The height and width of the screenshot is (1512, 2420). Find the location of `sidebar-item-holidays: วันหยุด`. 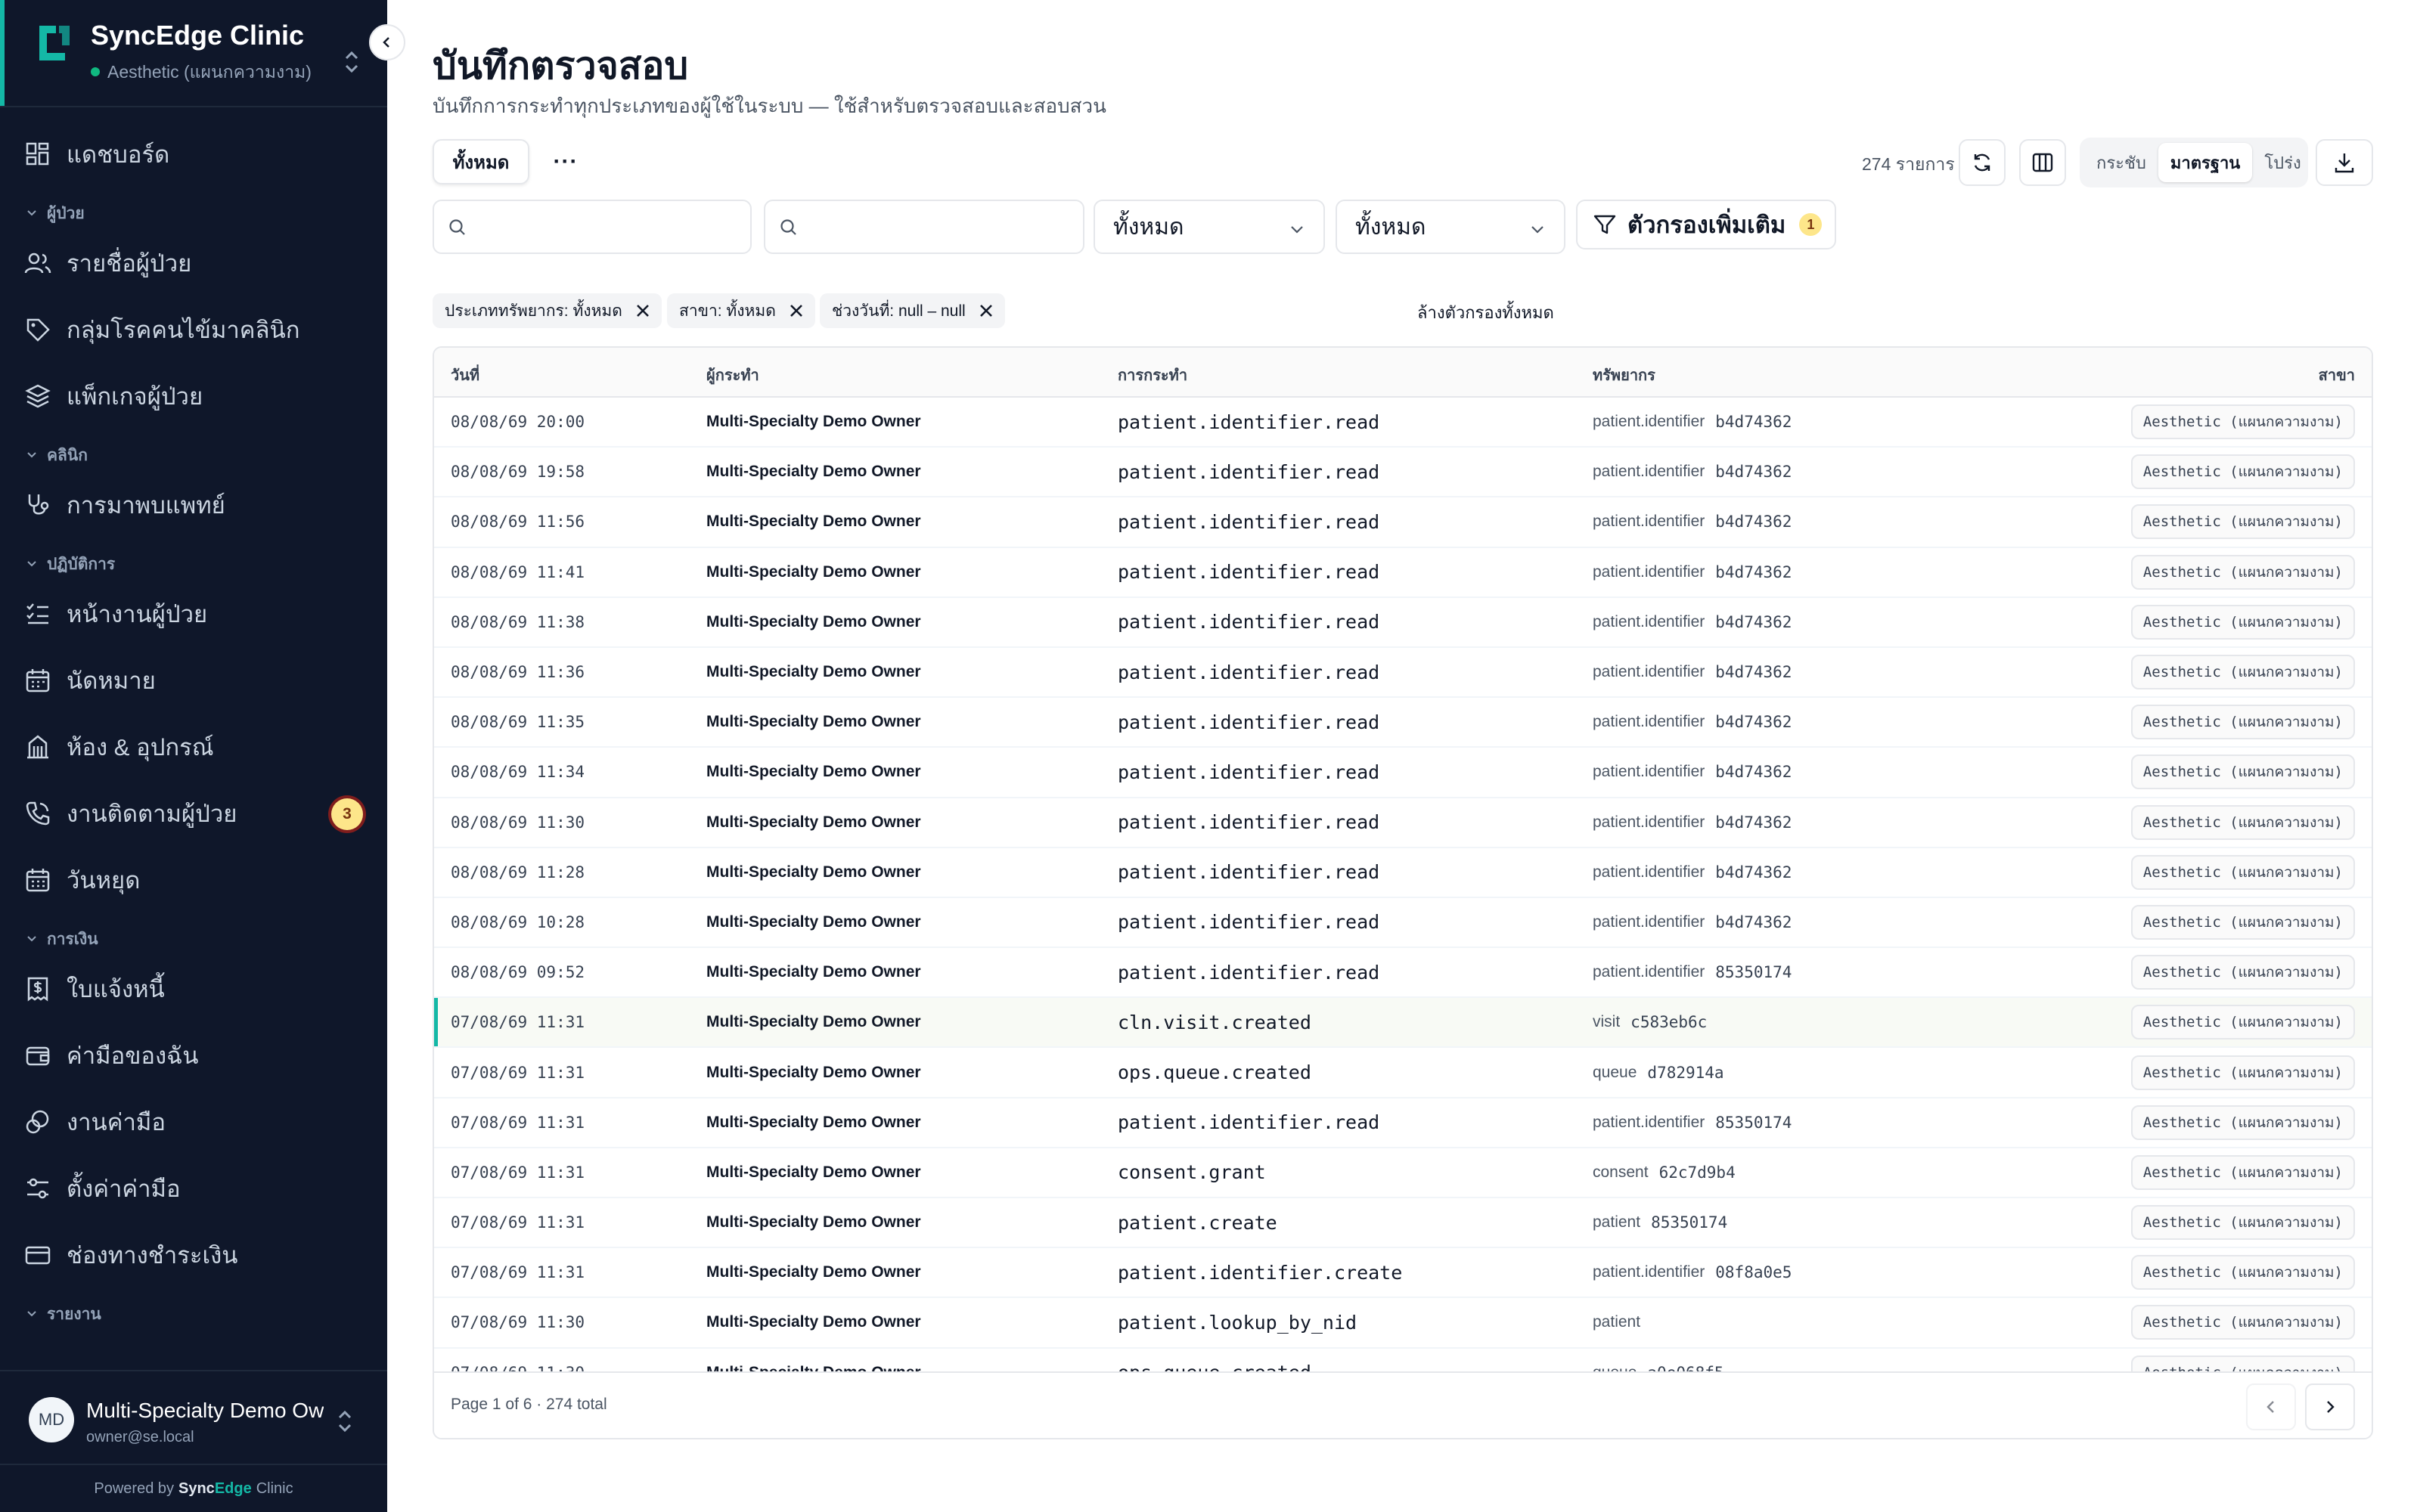

sidebar-item-holidays: วันหยุด is located at coordinates (193, 880).